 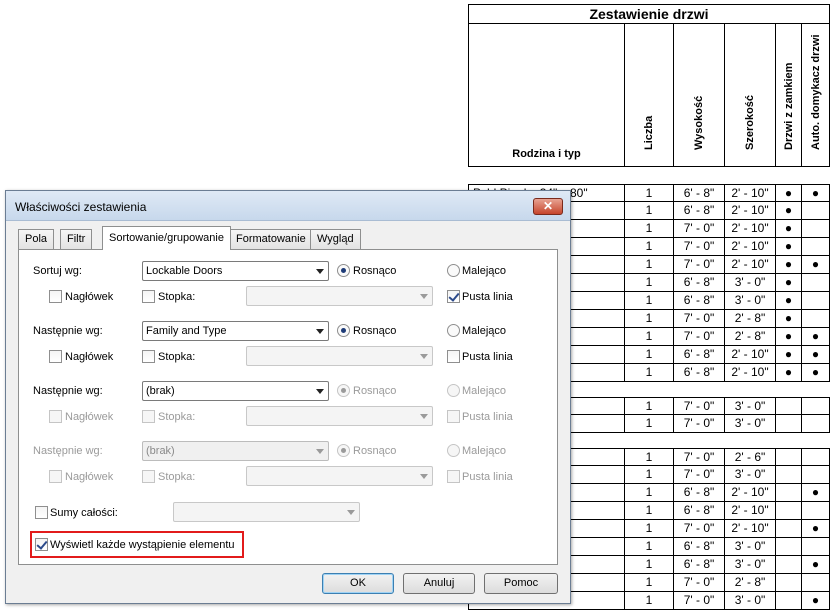 What do you see at coordinates (166, 238) in the screenshot?
I see `tab-sortowanie: Sortowanie/grupowanie` at bounding box center [166, 238].